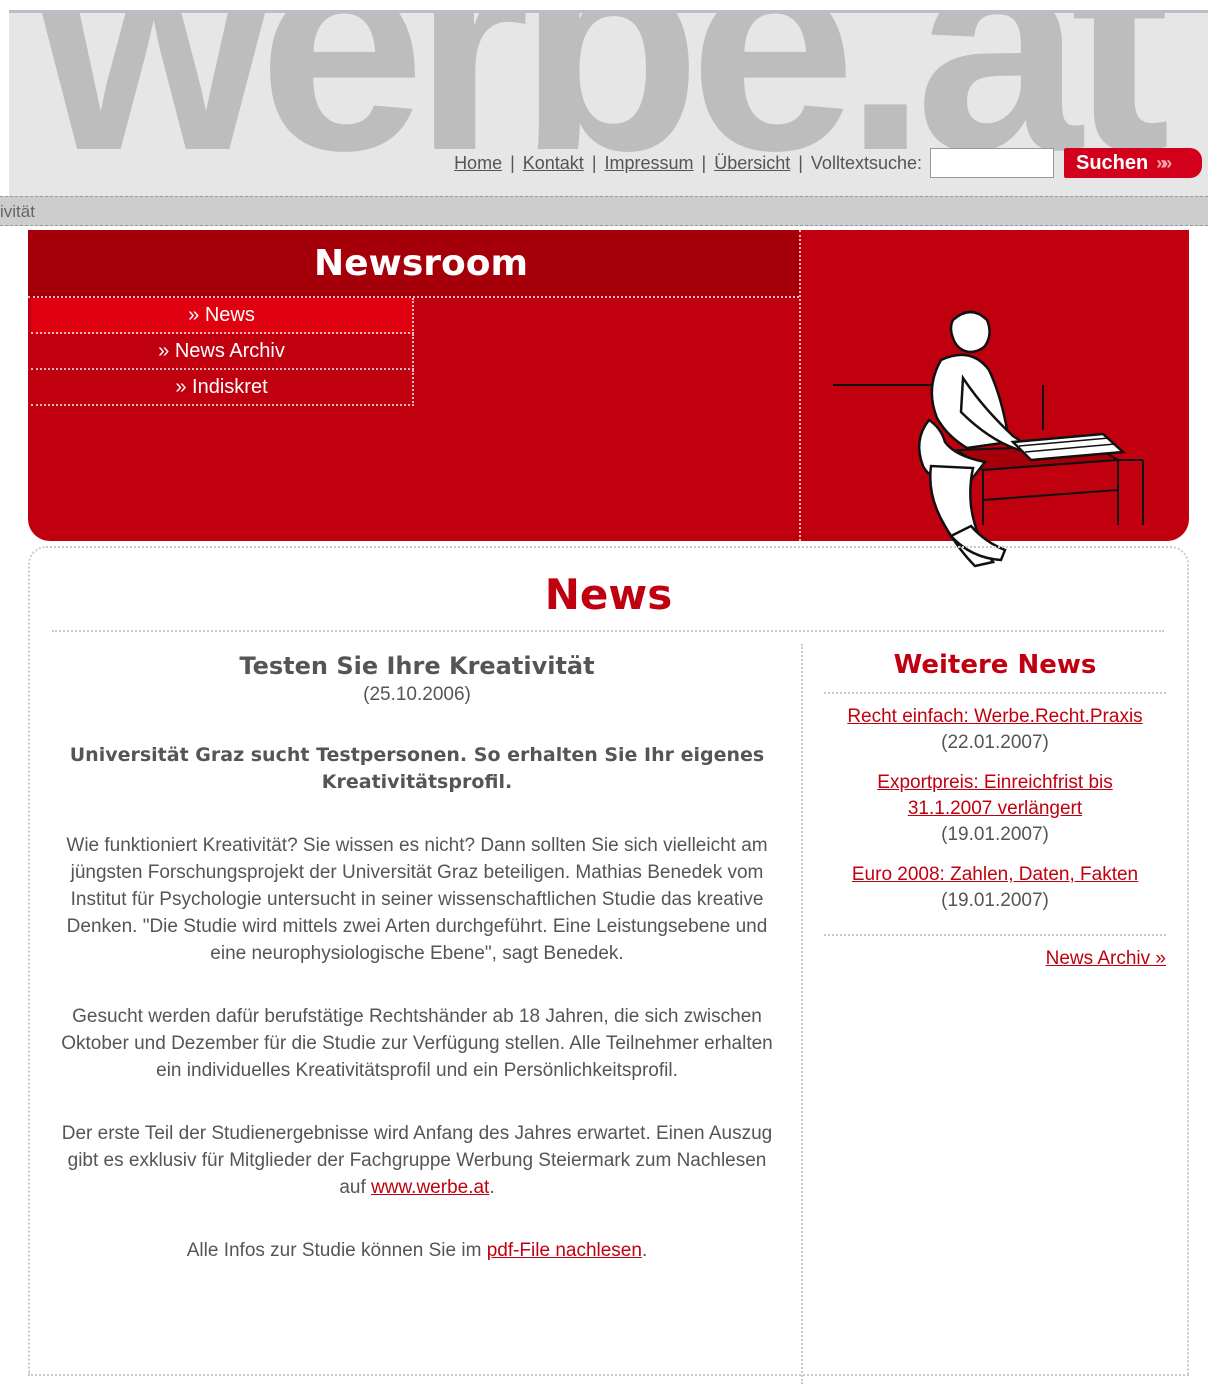  What do you see at coordinates (1106, 958) in the screenshot?
I see `news-archiv-link: News Archiv »` at bounding box center [1106, 958].